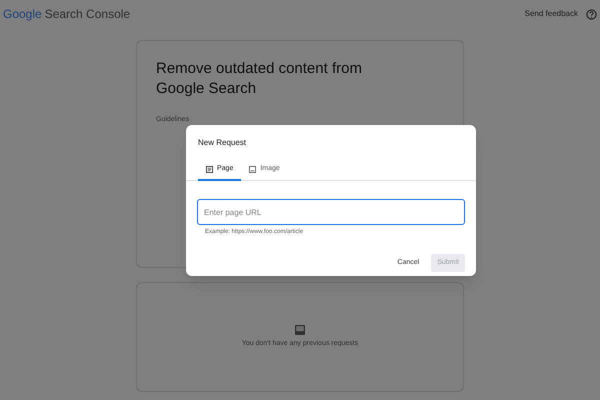 This screenshot has width=600, height=400. Describe the element at coordinates (591, 14) in the screenshot. I see `help-icon` at that location.